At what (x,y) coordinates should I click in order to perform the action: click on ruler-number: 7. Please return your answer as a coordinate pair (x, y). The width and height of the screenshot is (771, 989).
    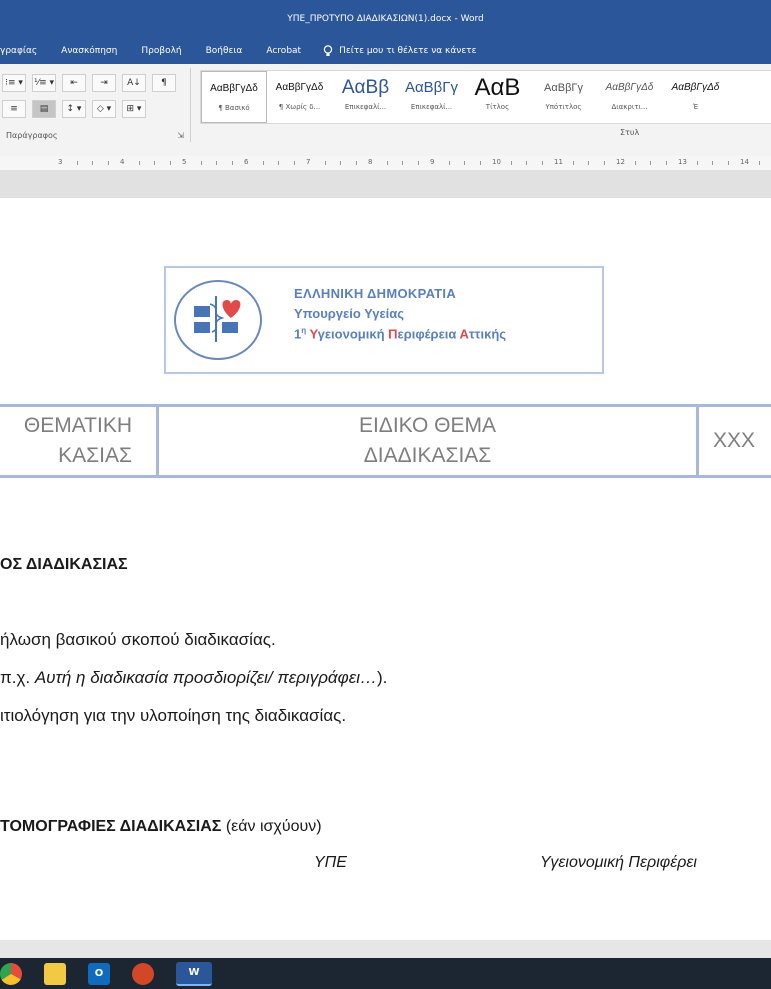
    Looking at the image, I should click on (308, 162).